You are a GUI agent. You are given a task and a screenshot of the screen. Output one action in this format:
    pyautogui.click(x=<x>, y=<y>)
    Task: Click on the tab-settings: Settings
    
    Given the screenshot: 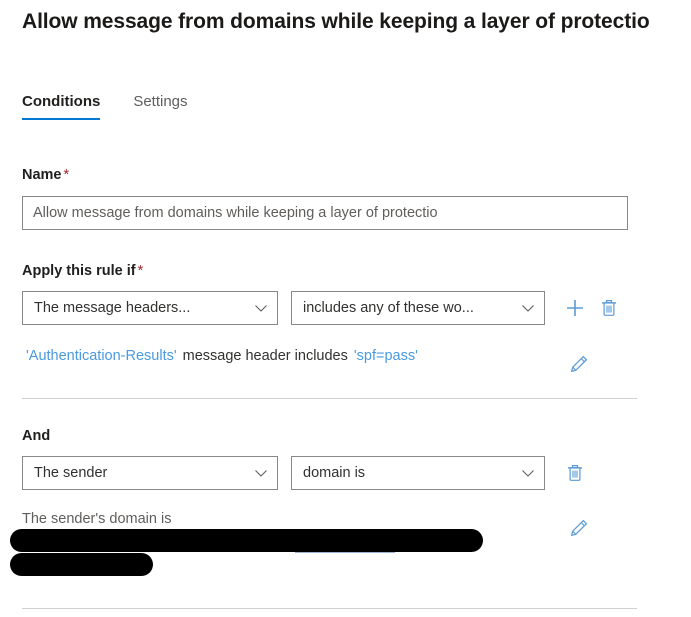 What is the action you would take?
    pyautogui.click(x=160, y=106)
    